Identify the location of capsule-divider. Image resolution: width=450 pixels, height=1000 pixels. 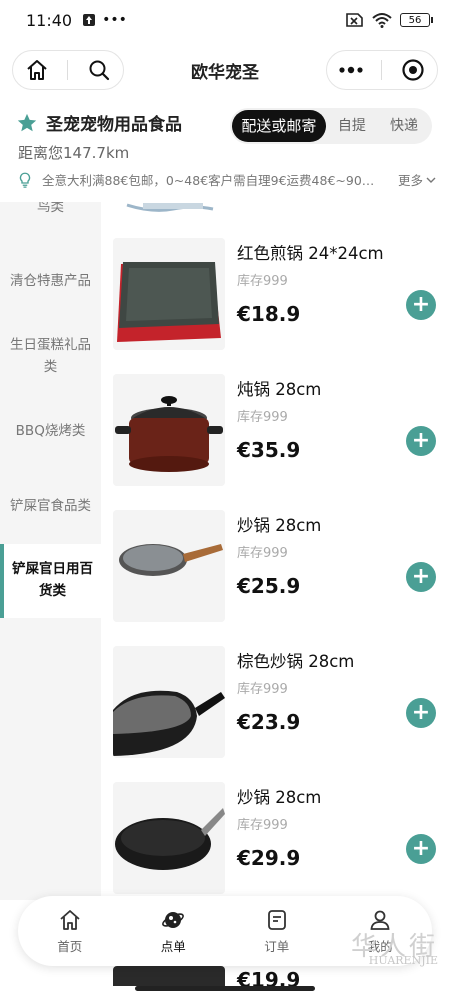
(382, 70).